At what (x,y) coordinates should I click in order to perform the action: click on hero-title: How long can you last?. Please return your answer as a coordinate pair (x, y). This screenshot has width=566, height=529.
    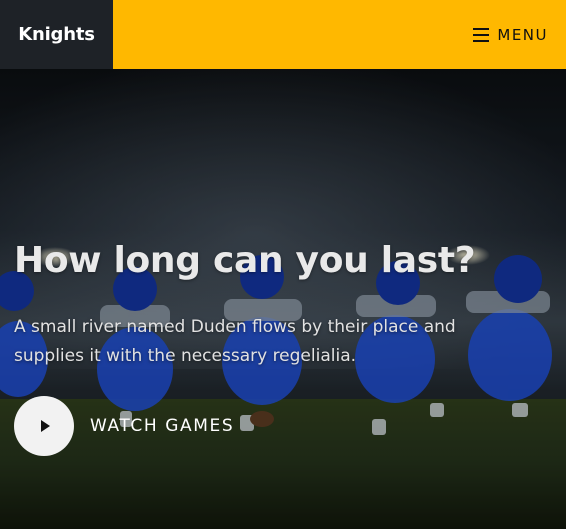
    Looking at the image, I should click on (245, 260).